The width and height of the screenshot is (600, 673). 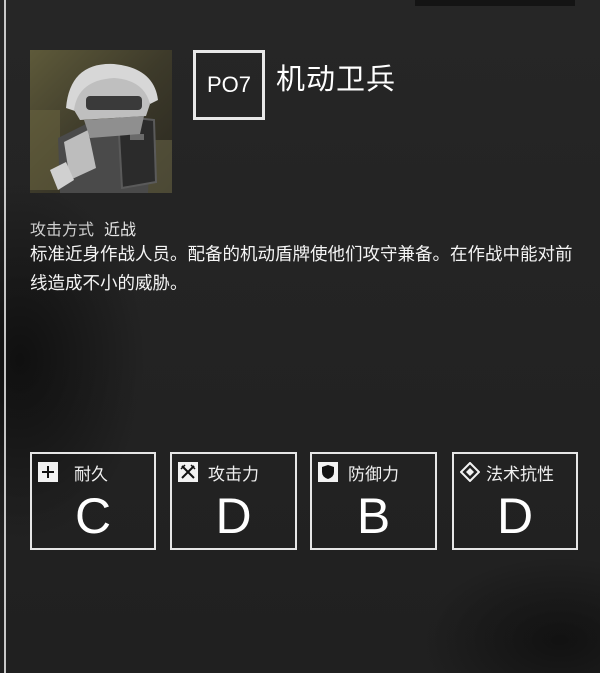 What do you see at coordinates (91, 474) in the screenshot?
I see `stat-label: 耐久` at bounding box center [91, 474].